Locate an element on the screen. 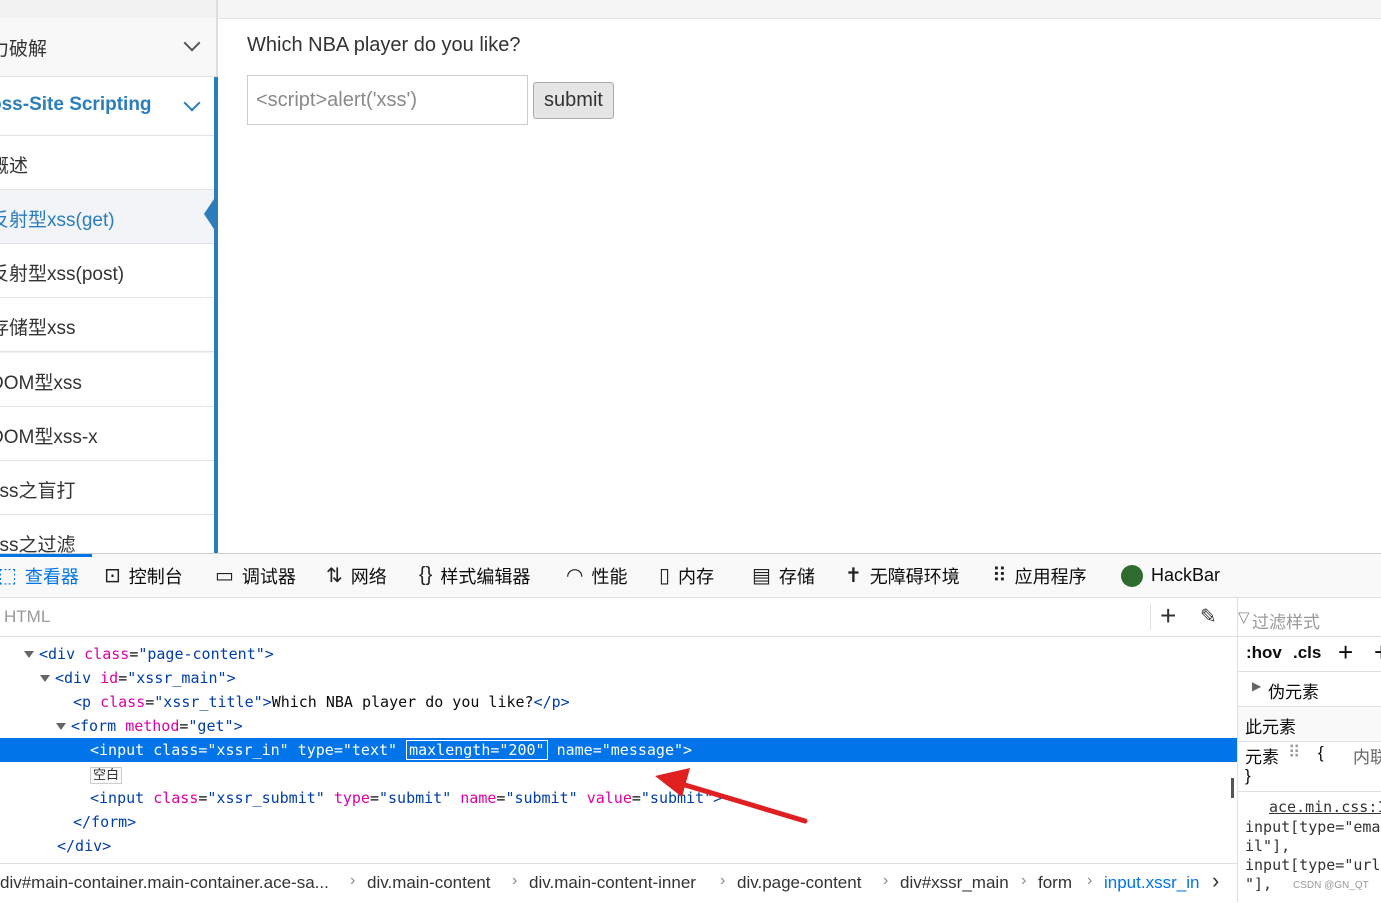 The height and width of the screenshot is (903, 1381). sidebar-item-label: 存储型xss is located at coordinates (38, 328).